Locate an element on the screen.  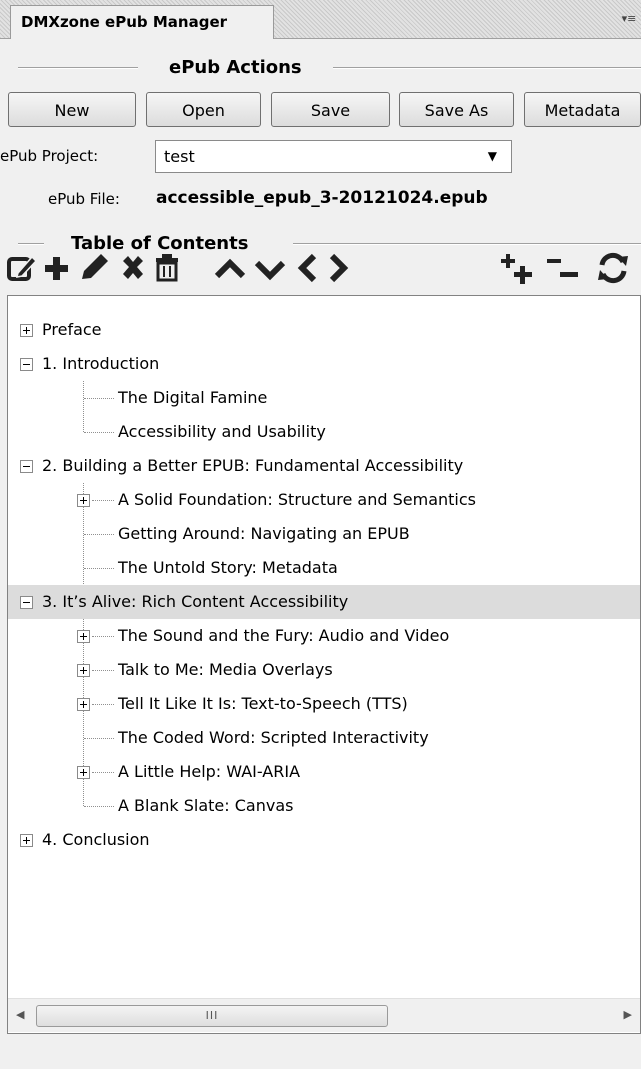
epub-actions-header: ePub Actions is located at coordinates (320, 68).